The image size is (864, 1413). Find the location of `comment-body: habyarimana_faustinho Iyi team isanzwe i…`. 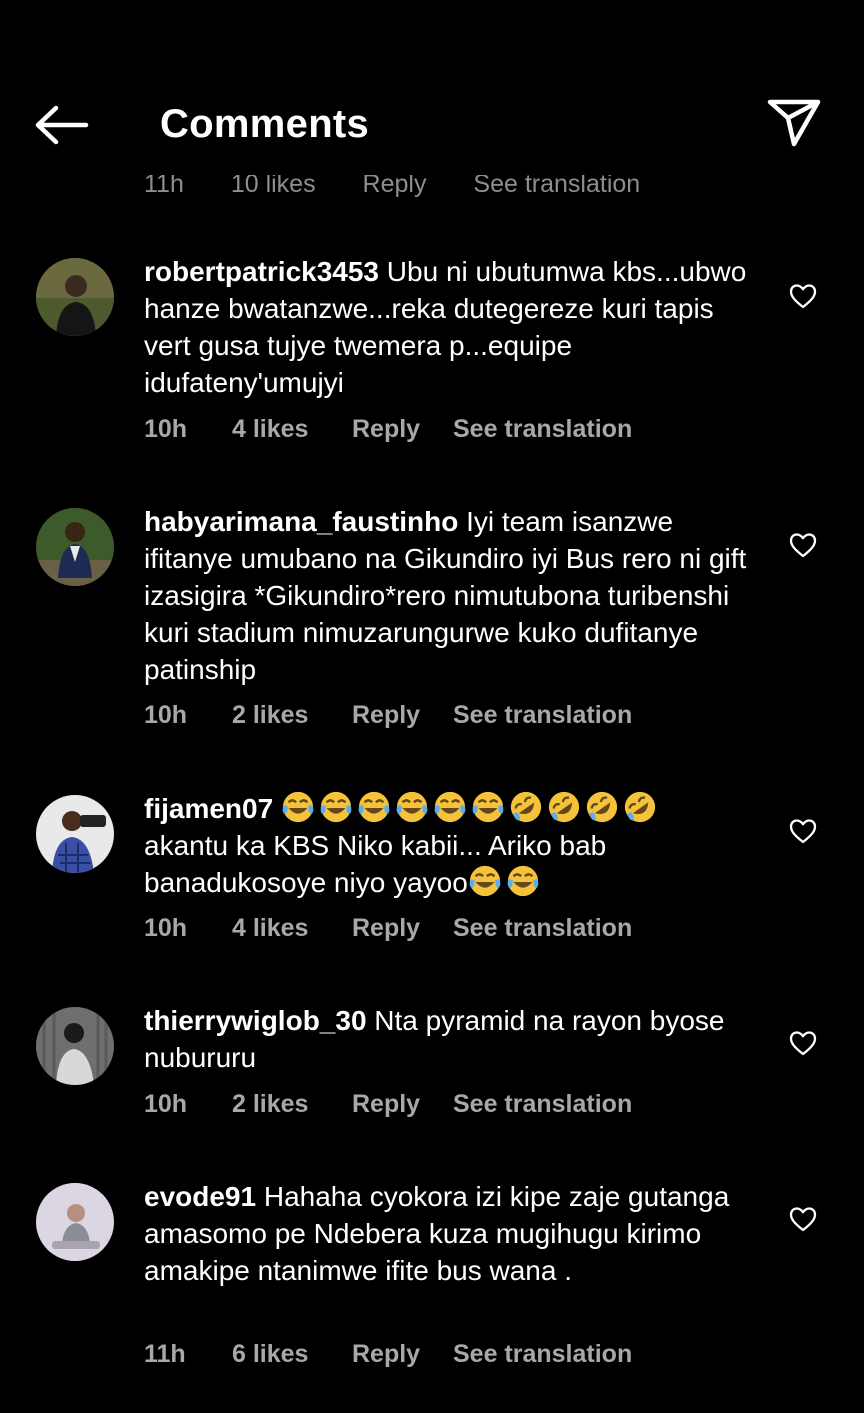

comment-body: habyarimana_faustinho Iyi team isanzwe i… is located at coordinates (449, 595).